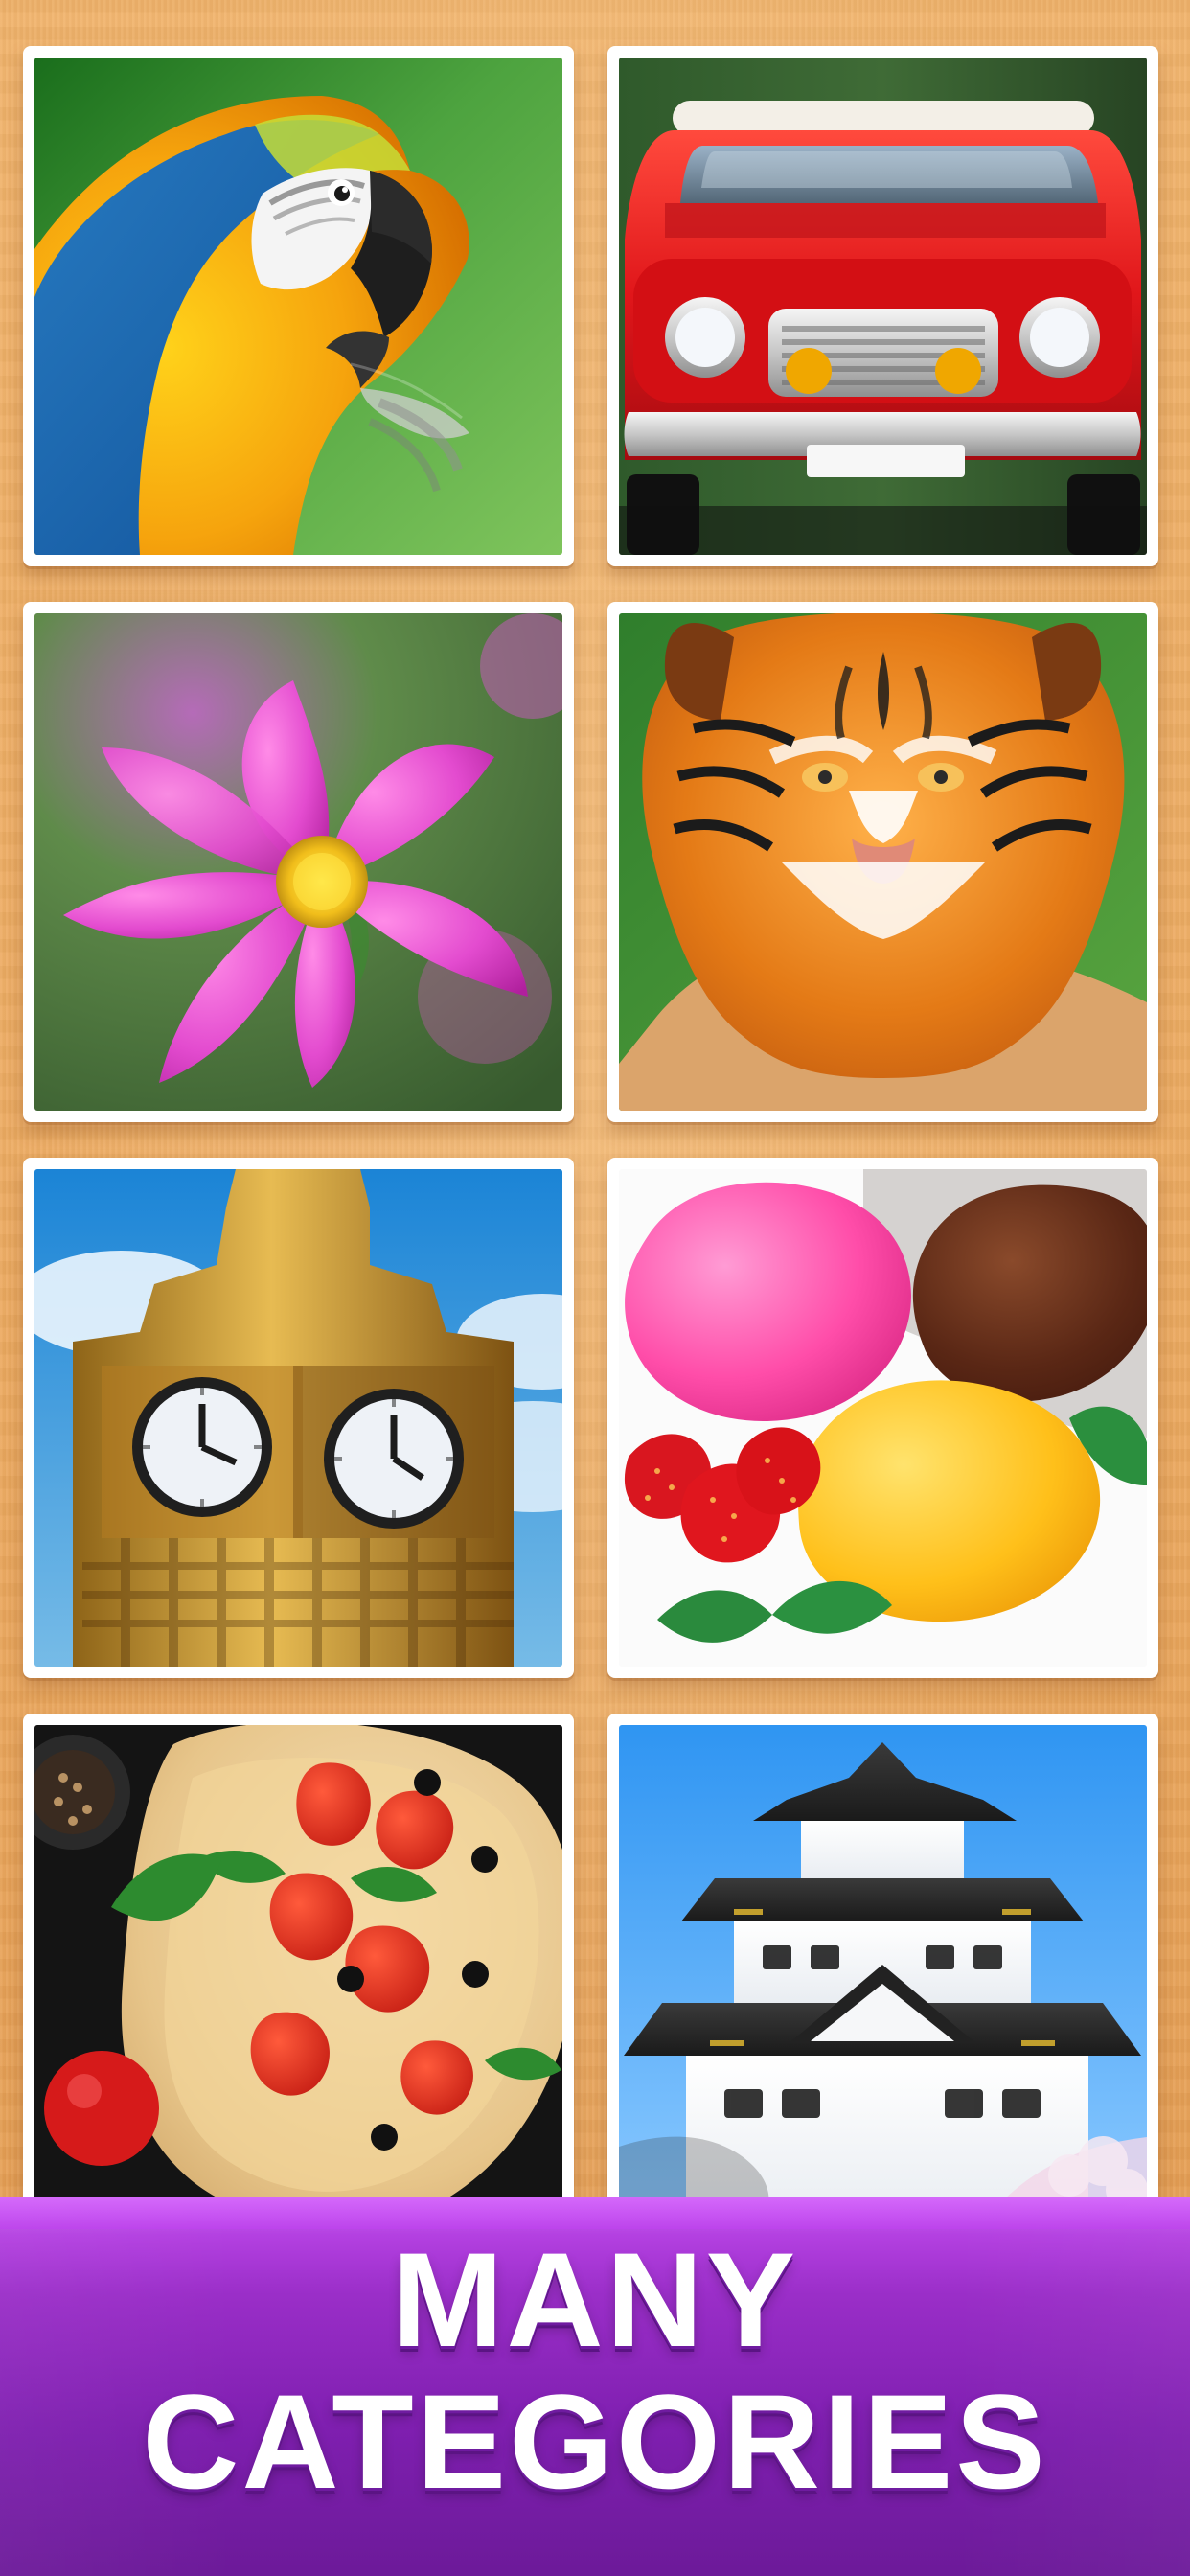 The height and width of the screenshot is (2576, 1190). I want to click on category-card-ice-cream, so click(883, 1418).